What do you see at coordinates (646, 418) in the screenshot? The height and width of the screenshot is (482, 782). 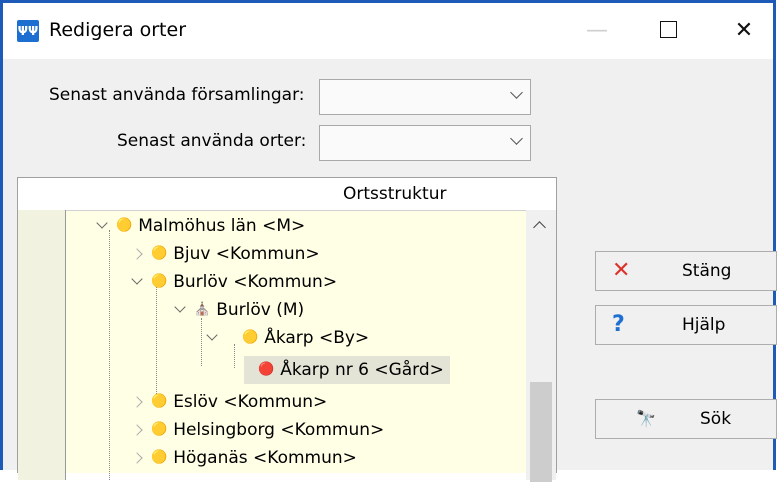 I see `binoculars-icon: 🔭` at bounding box center [646, 418].